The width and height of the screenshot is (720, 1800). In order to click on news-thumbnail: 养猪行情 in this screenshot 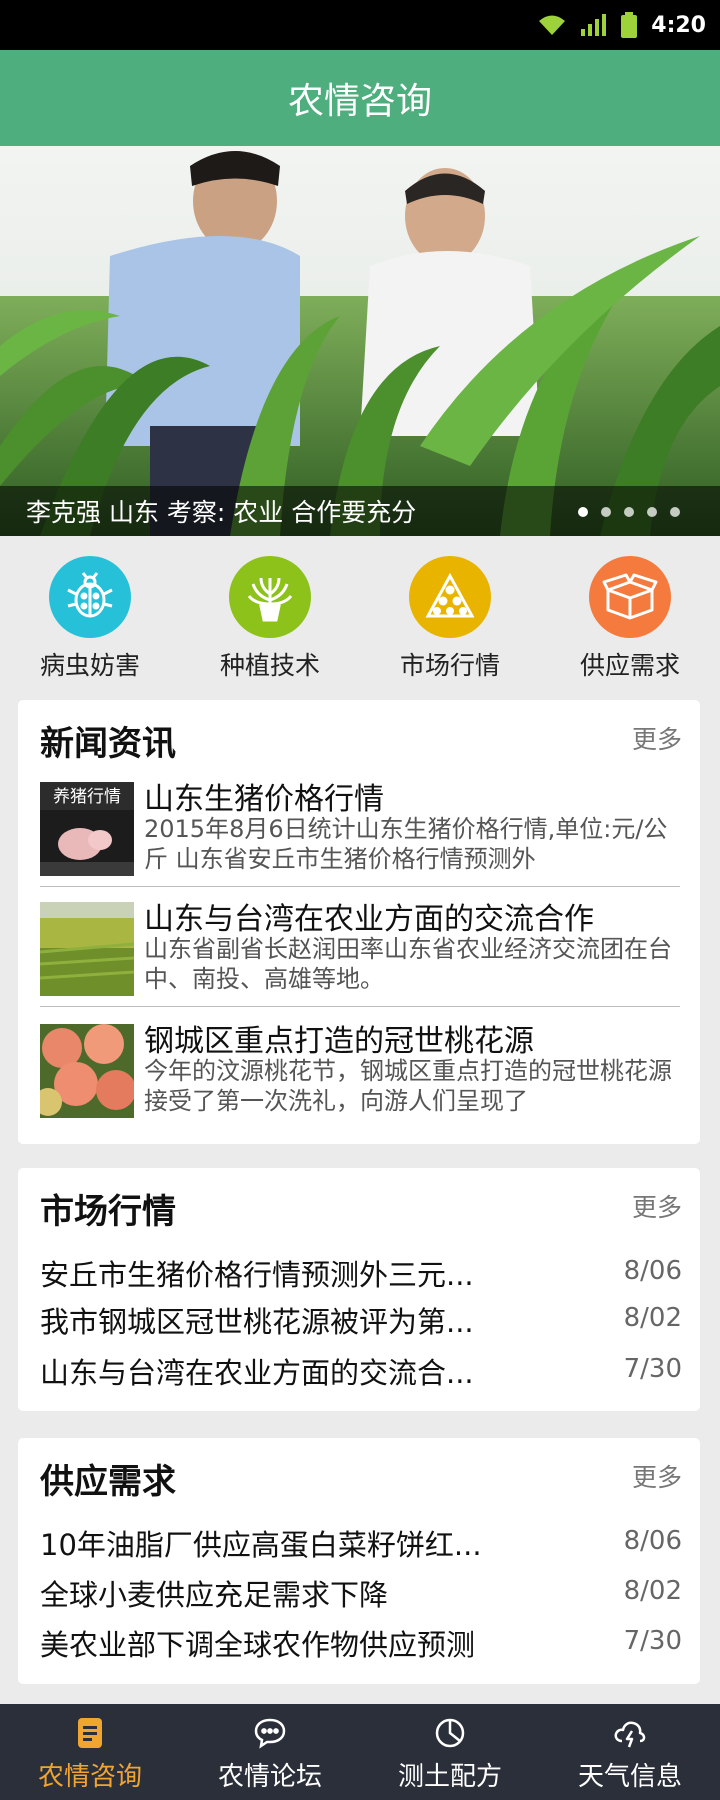, I will do `click(87, 829)`.